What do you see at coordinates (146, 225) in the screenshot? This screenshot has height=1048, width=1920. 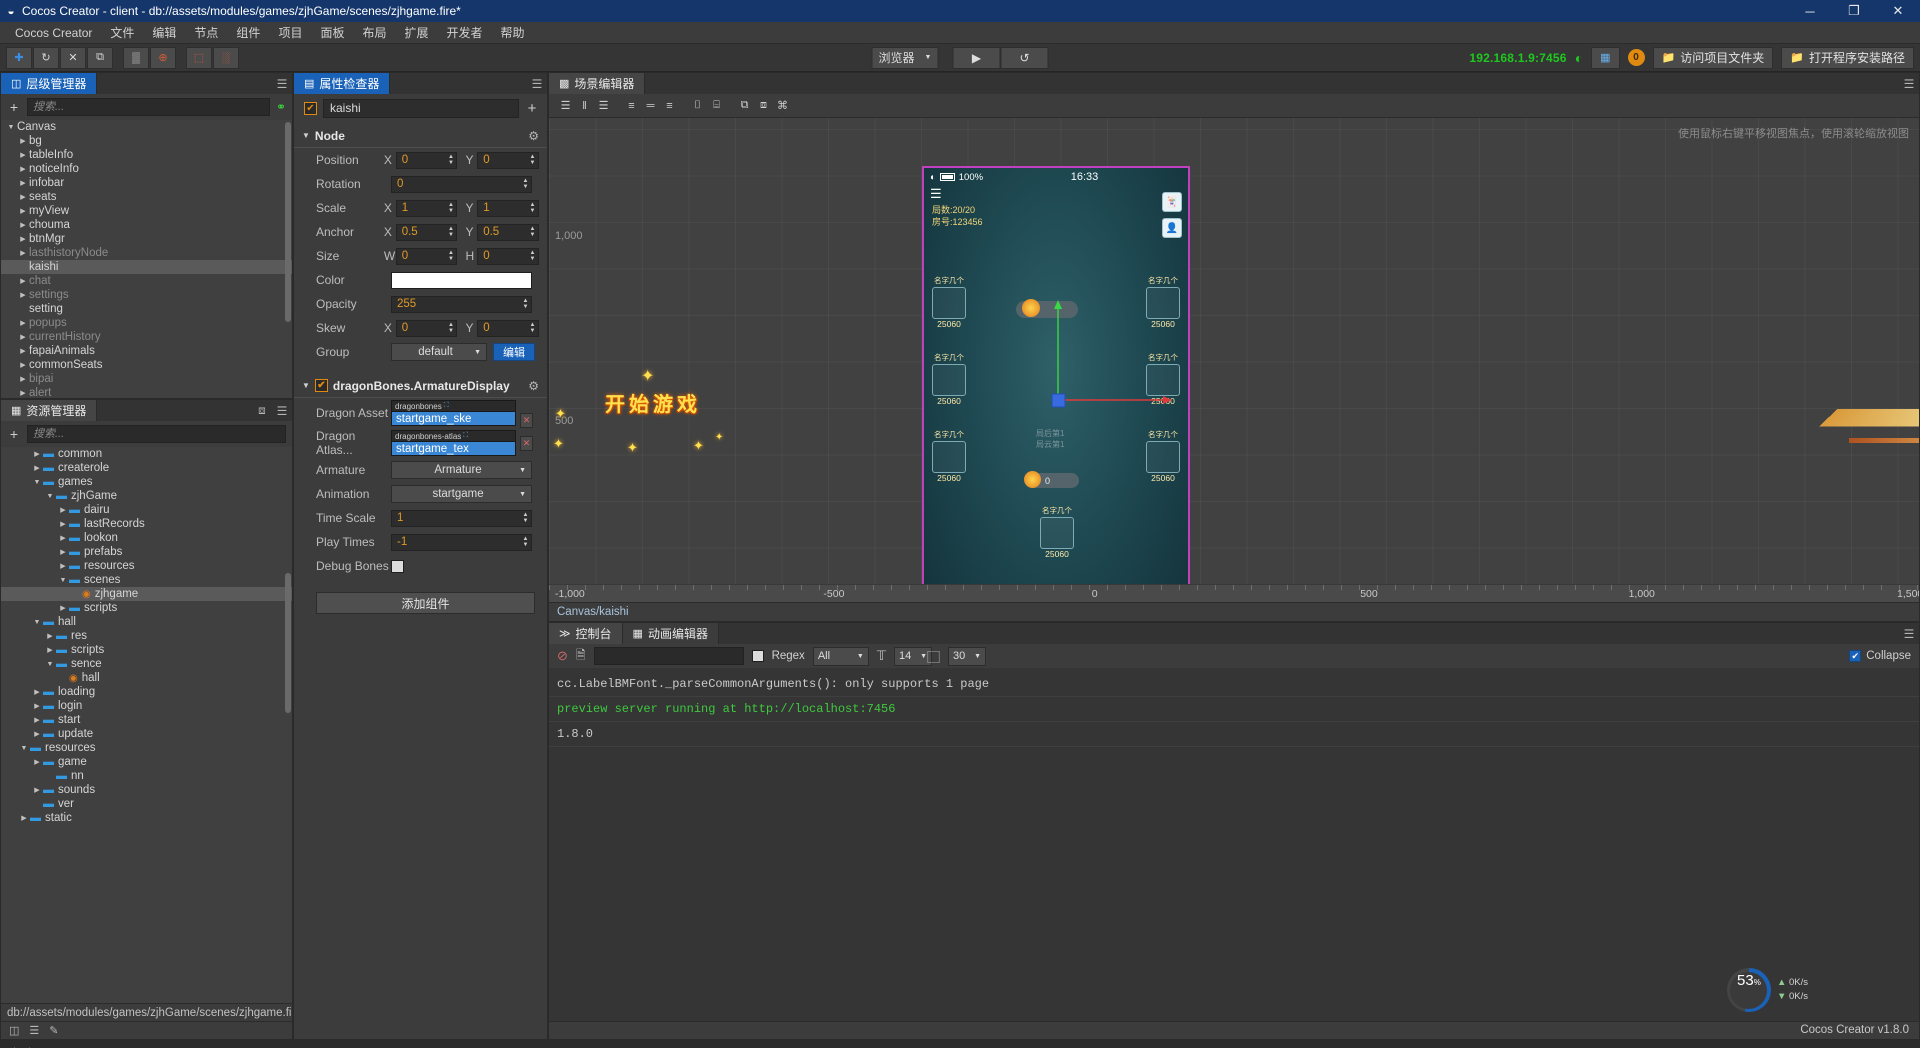 I see `hierarchy-node-chouma: ▶ chouma` at bounding box center [146, 225].